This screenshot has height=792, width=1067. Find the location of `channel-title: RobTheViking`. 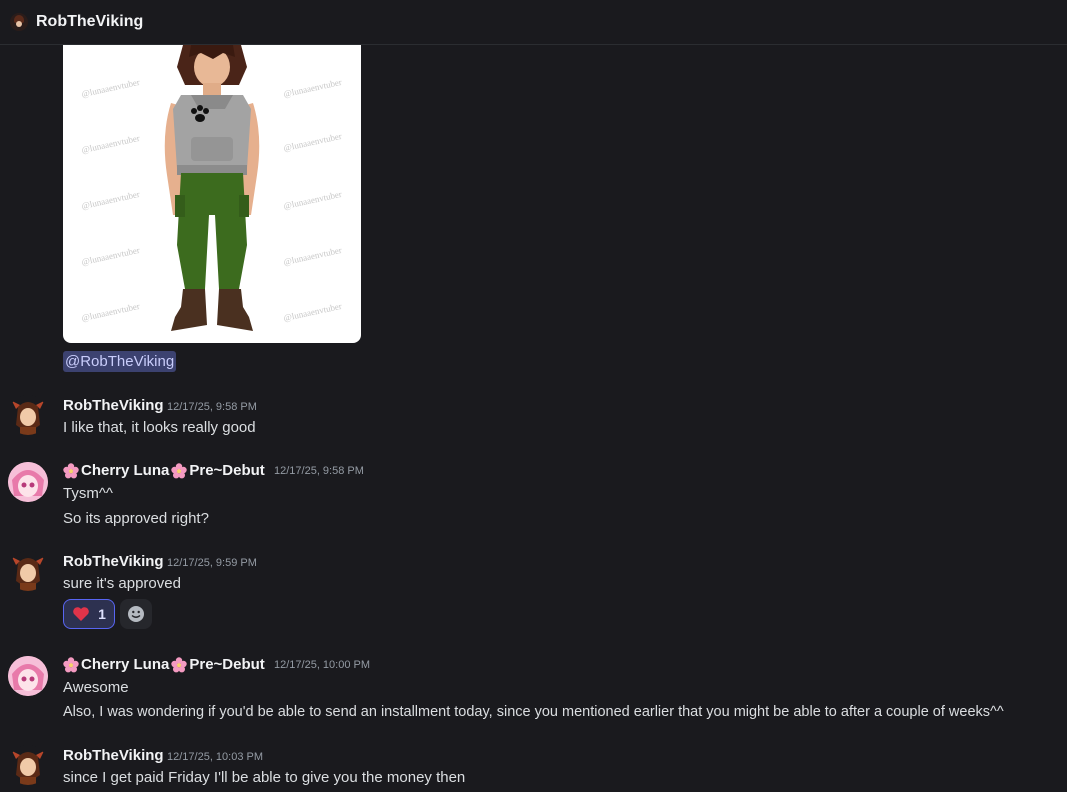

channel-title: RobTheViking is located at coordinates (89, 22).